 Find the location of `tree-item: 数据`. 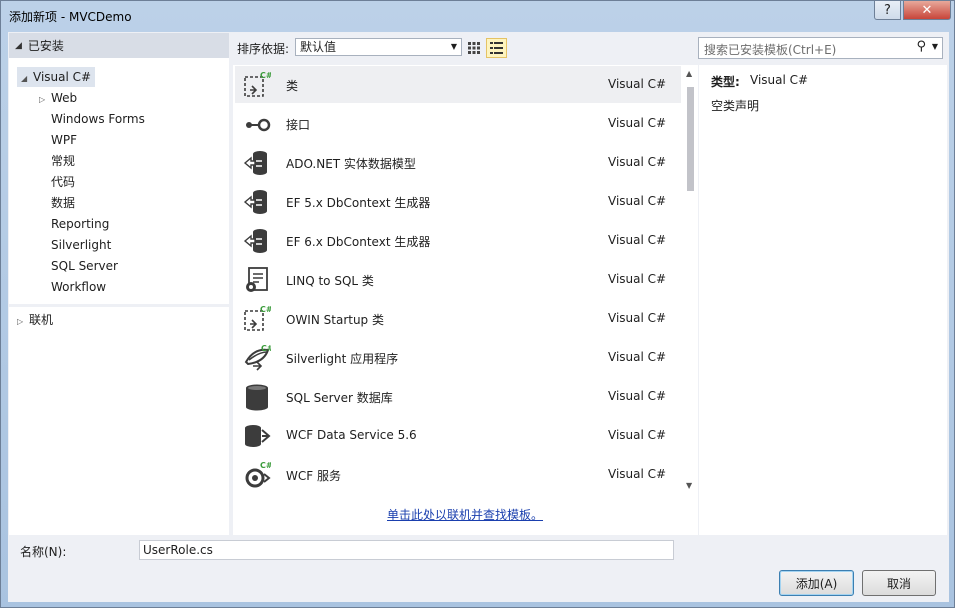

tree-item: 数据 is located at coordinates (63, 203).